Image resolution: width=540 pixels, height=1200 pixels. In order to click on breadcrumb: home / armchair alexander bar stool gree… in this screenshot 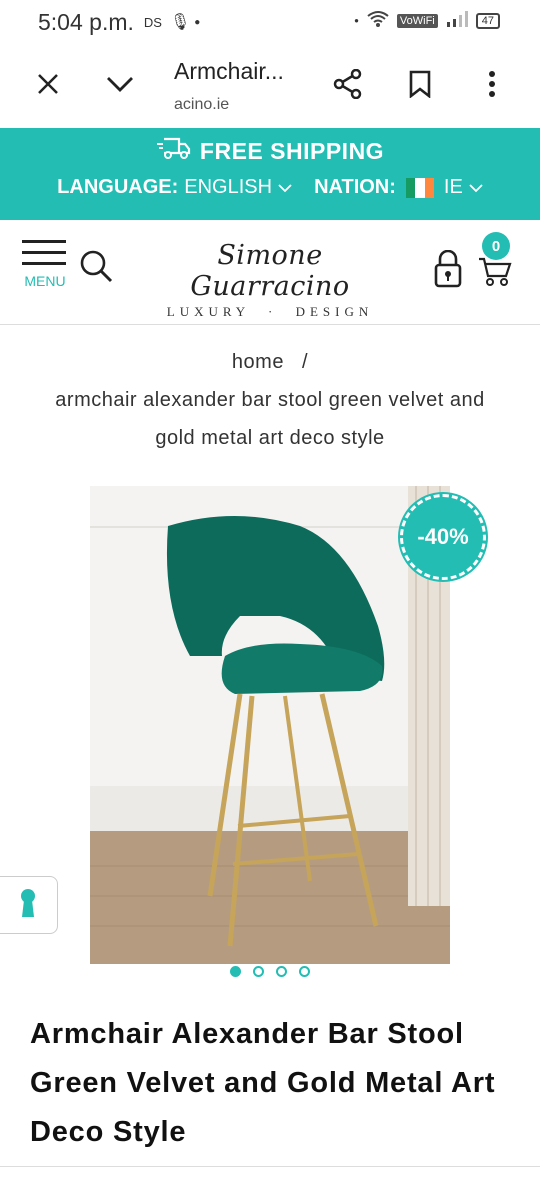, I will do `click(270, 391)`.